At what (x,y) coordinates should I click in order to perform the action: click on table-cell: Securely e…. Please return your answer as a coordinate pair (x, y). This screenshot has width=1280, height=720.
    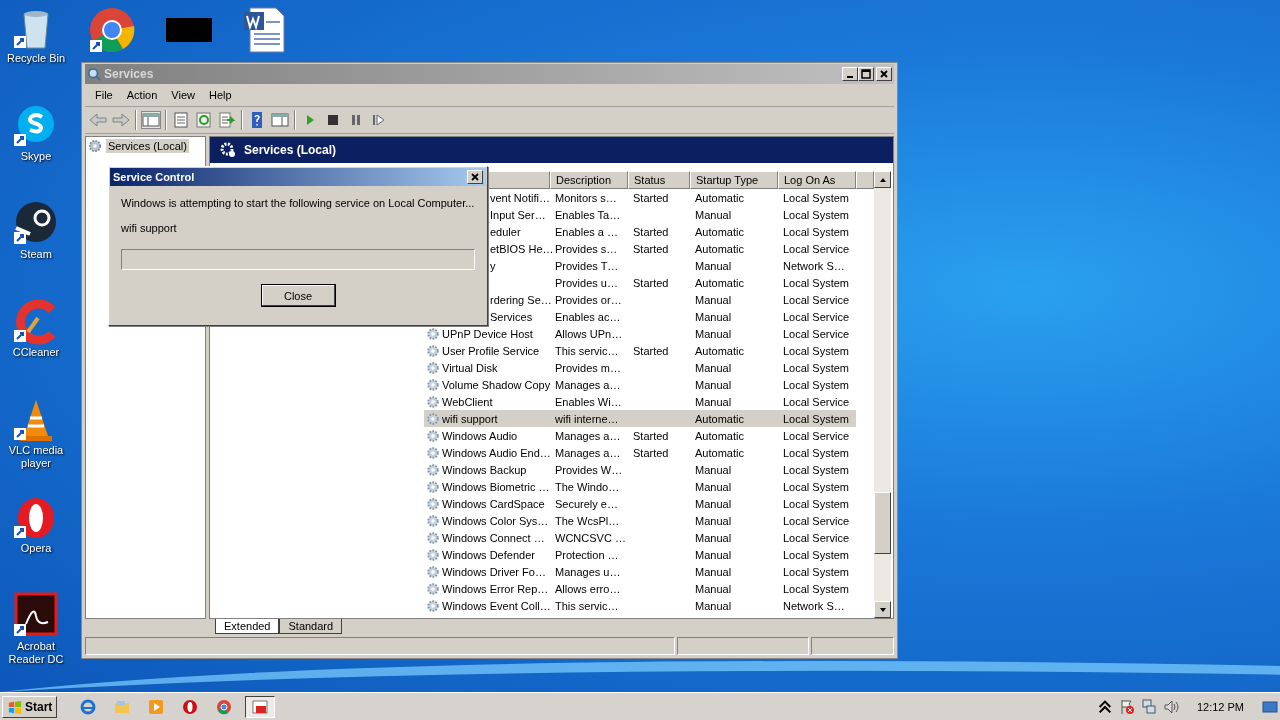
    Looking at the image, I should click on (586, 503).